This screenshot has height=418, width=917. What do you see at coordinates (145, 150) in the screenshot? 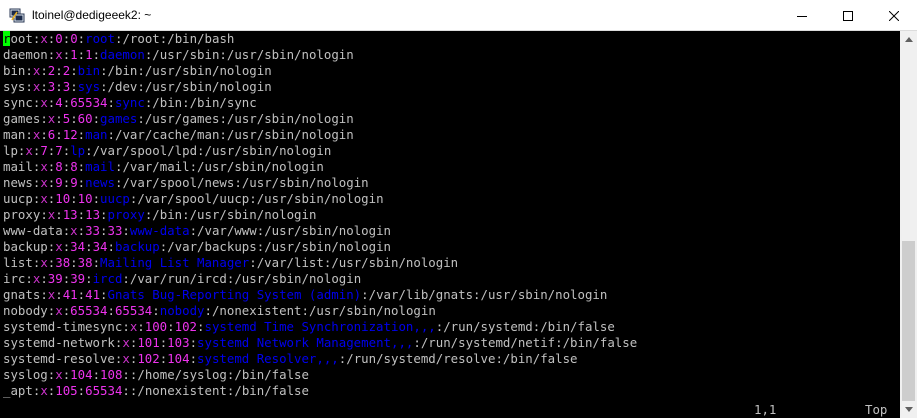
I see `field-home: /var/spool/lpd` at bounding box center [145, 150].